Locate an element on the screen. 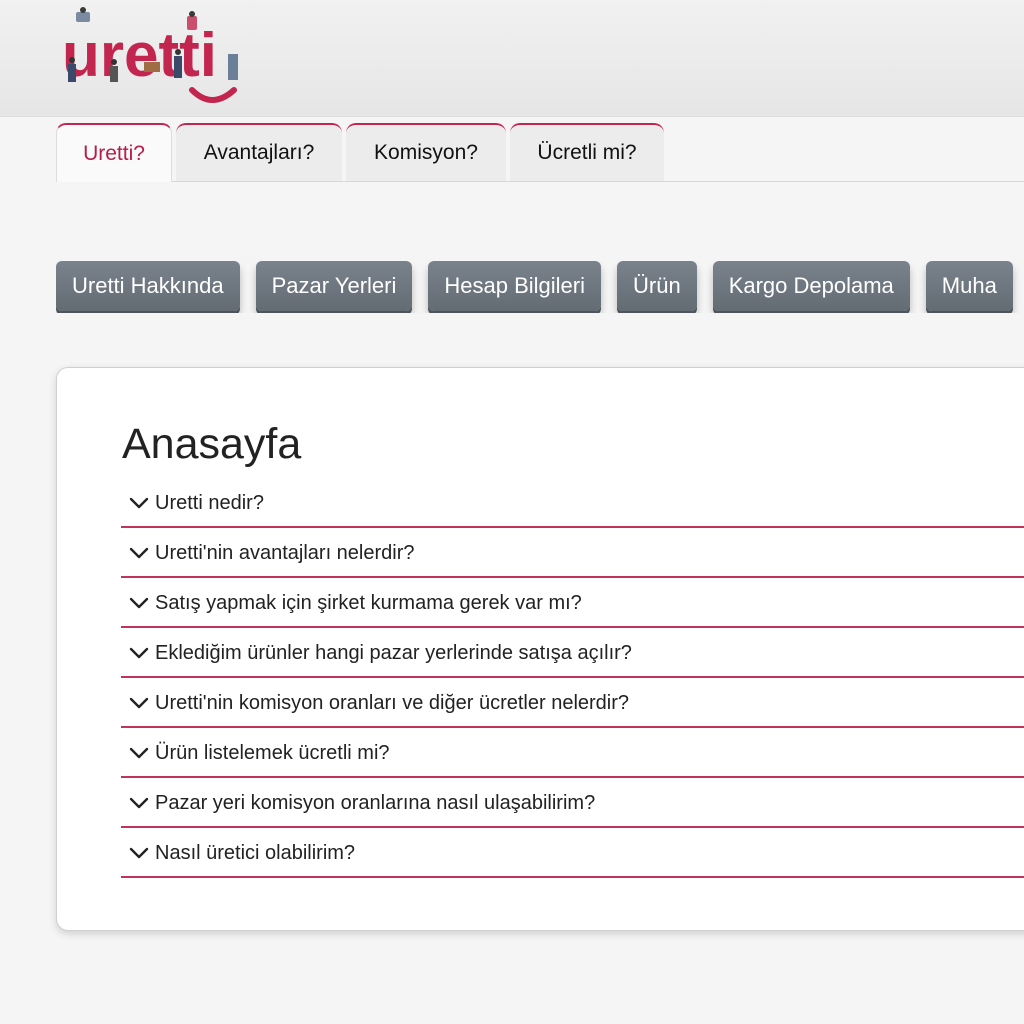  tab-komisyon: Komisyon? is located at coordinates (426, 152).